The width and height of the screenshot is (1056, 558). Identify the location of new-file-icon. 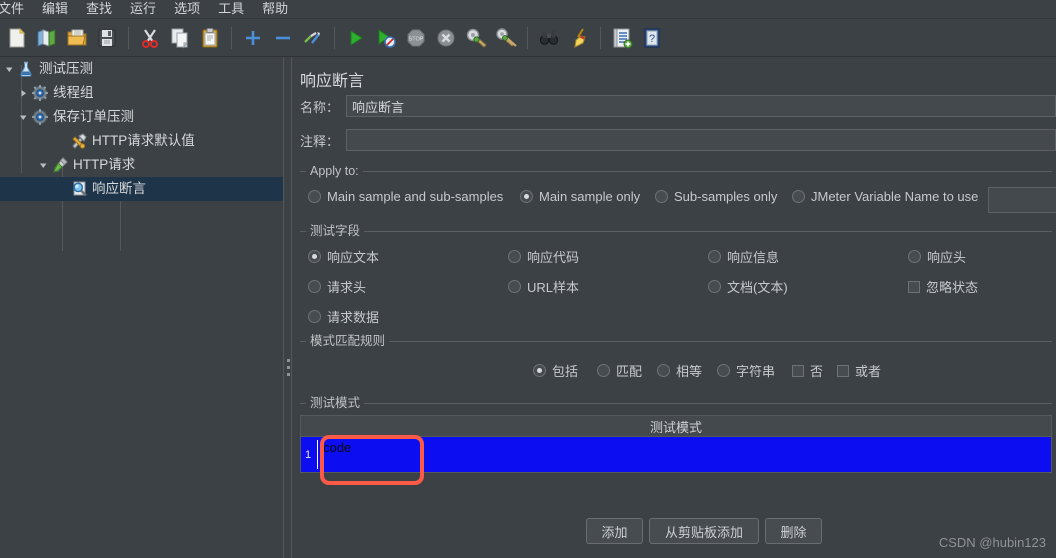
(17, 38).